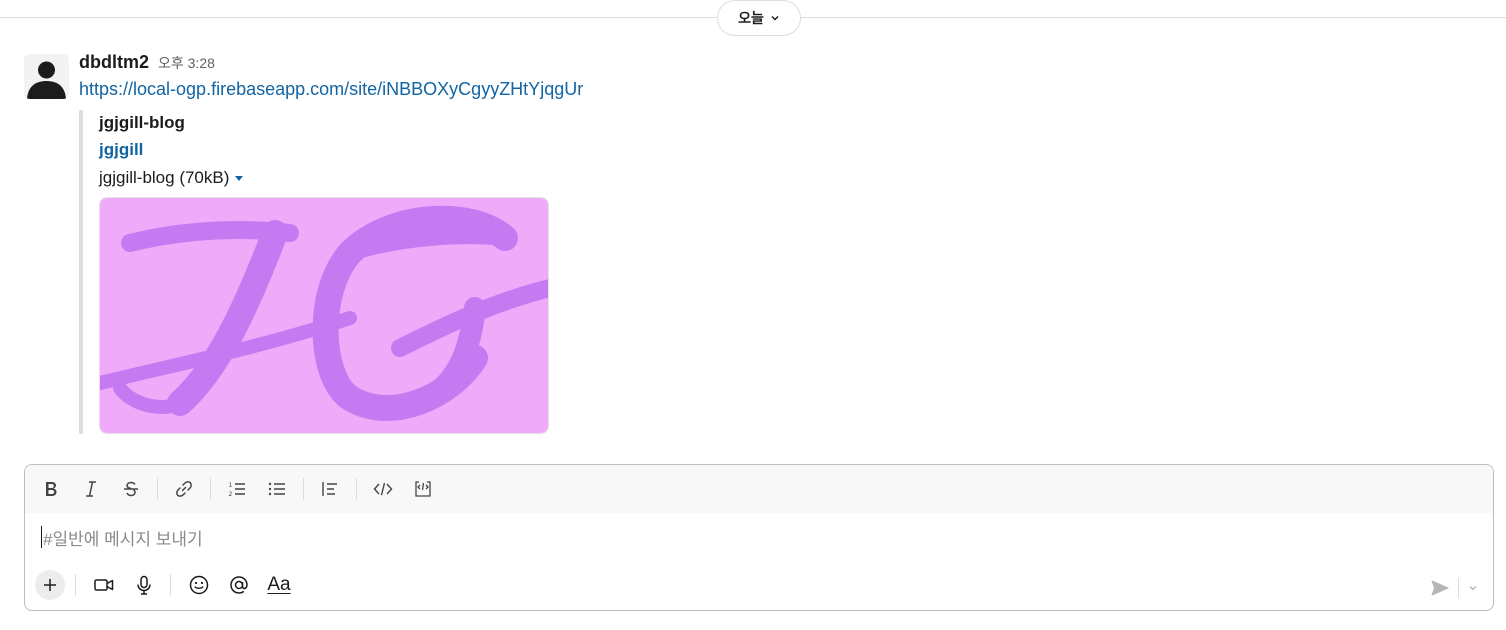  I want to click on user-silhouette-icon, so click(46, 76).